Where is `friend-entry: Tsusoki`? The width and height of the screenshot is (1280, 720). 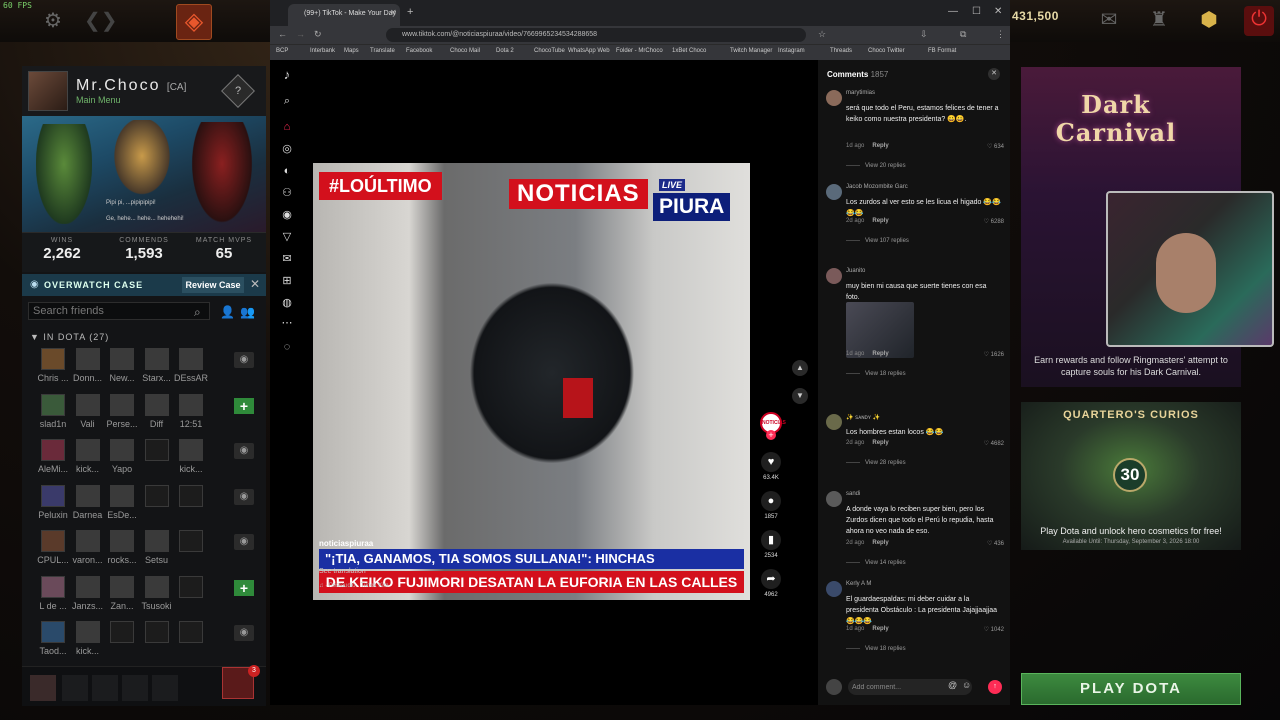
friend-entry: Tsusoki is located at coordinates (157, 593).